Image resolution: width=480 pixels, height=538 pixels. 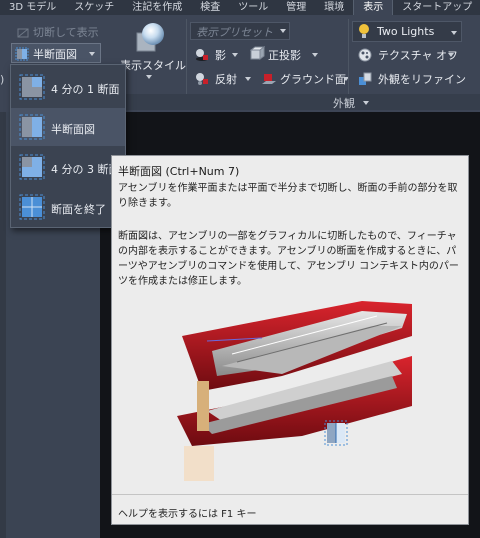 I want to click on menu-item-end-section: 断面を終了, so click(x=68, y=207).